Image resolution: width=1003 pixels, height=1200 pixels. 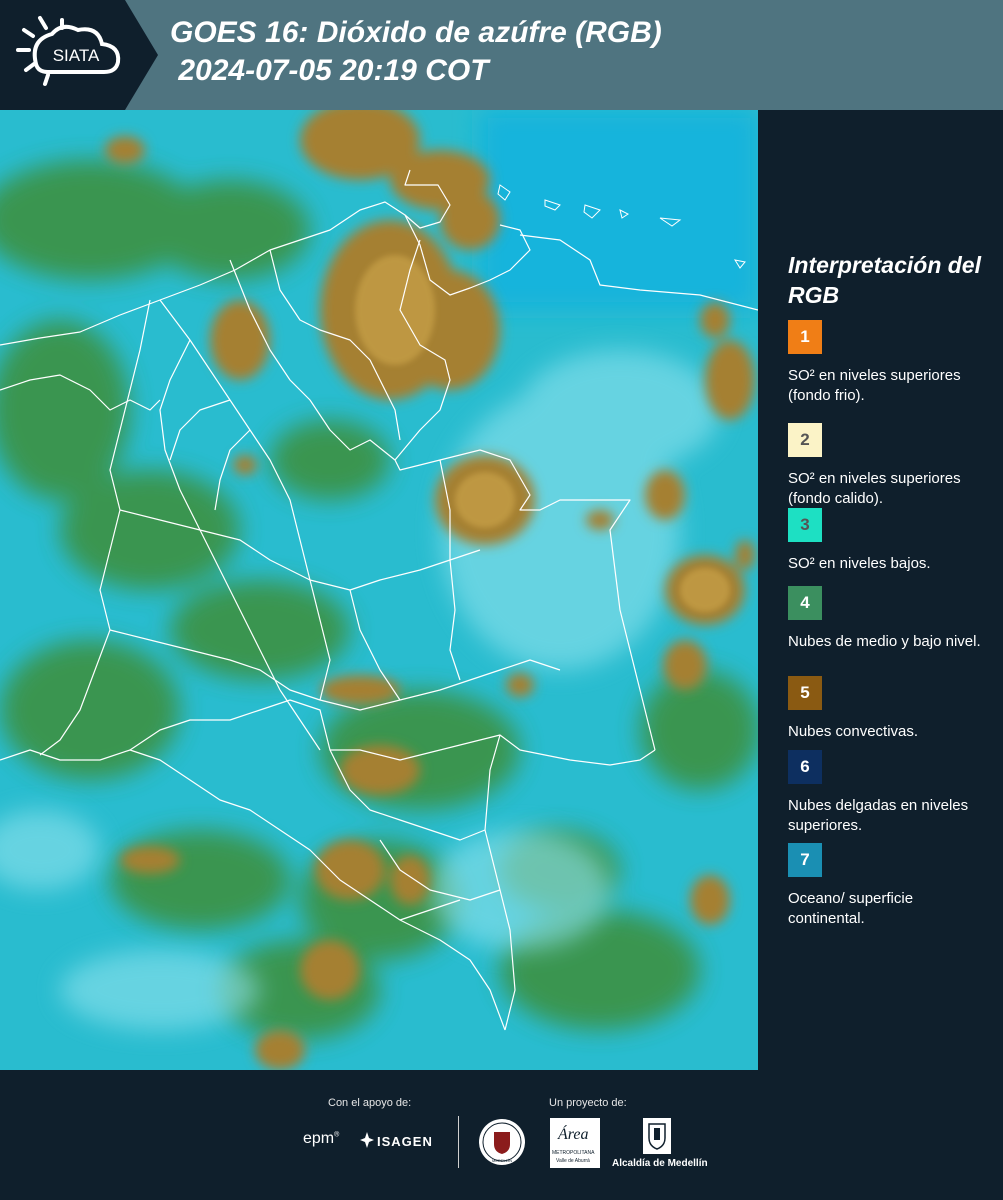 I want to click on support-label: Con el apoyo de:, so click(x=370, y=1103).